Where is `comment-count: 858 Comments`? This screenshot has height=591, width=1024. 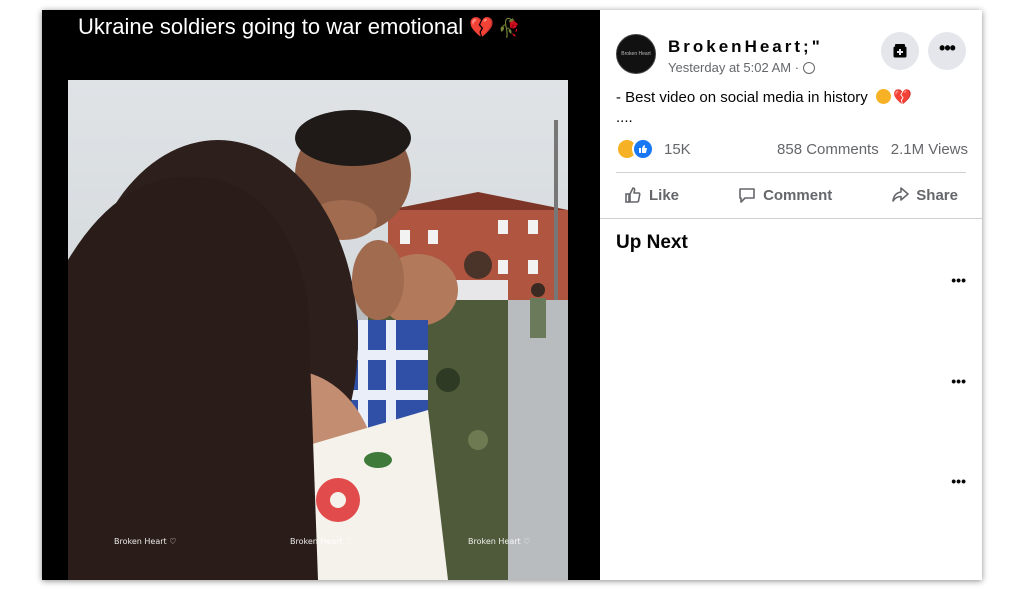 comment-count: 858 Comments is located at coordinates (828, 149).